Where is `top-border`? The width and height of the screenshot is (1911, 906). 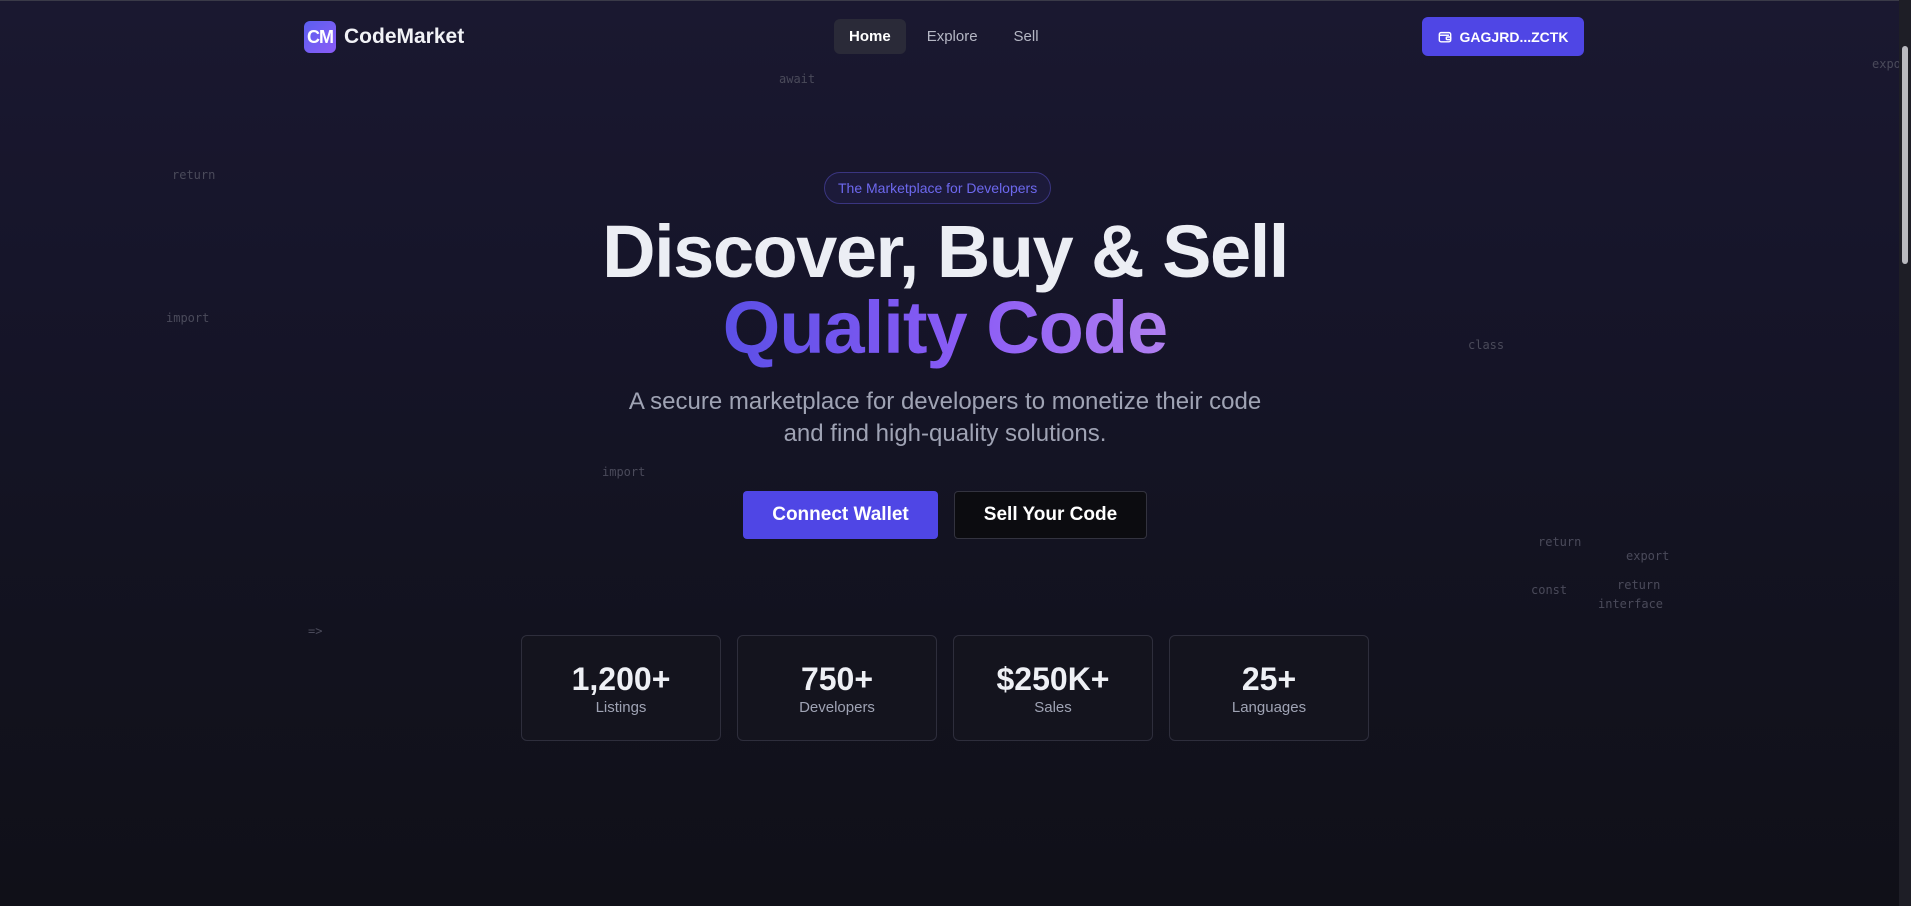
top-border is located at coordinates (955, 0).